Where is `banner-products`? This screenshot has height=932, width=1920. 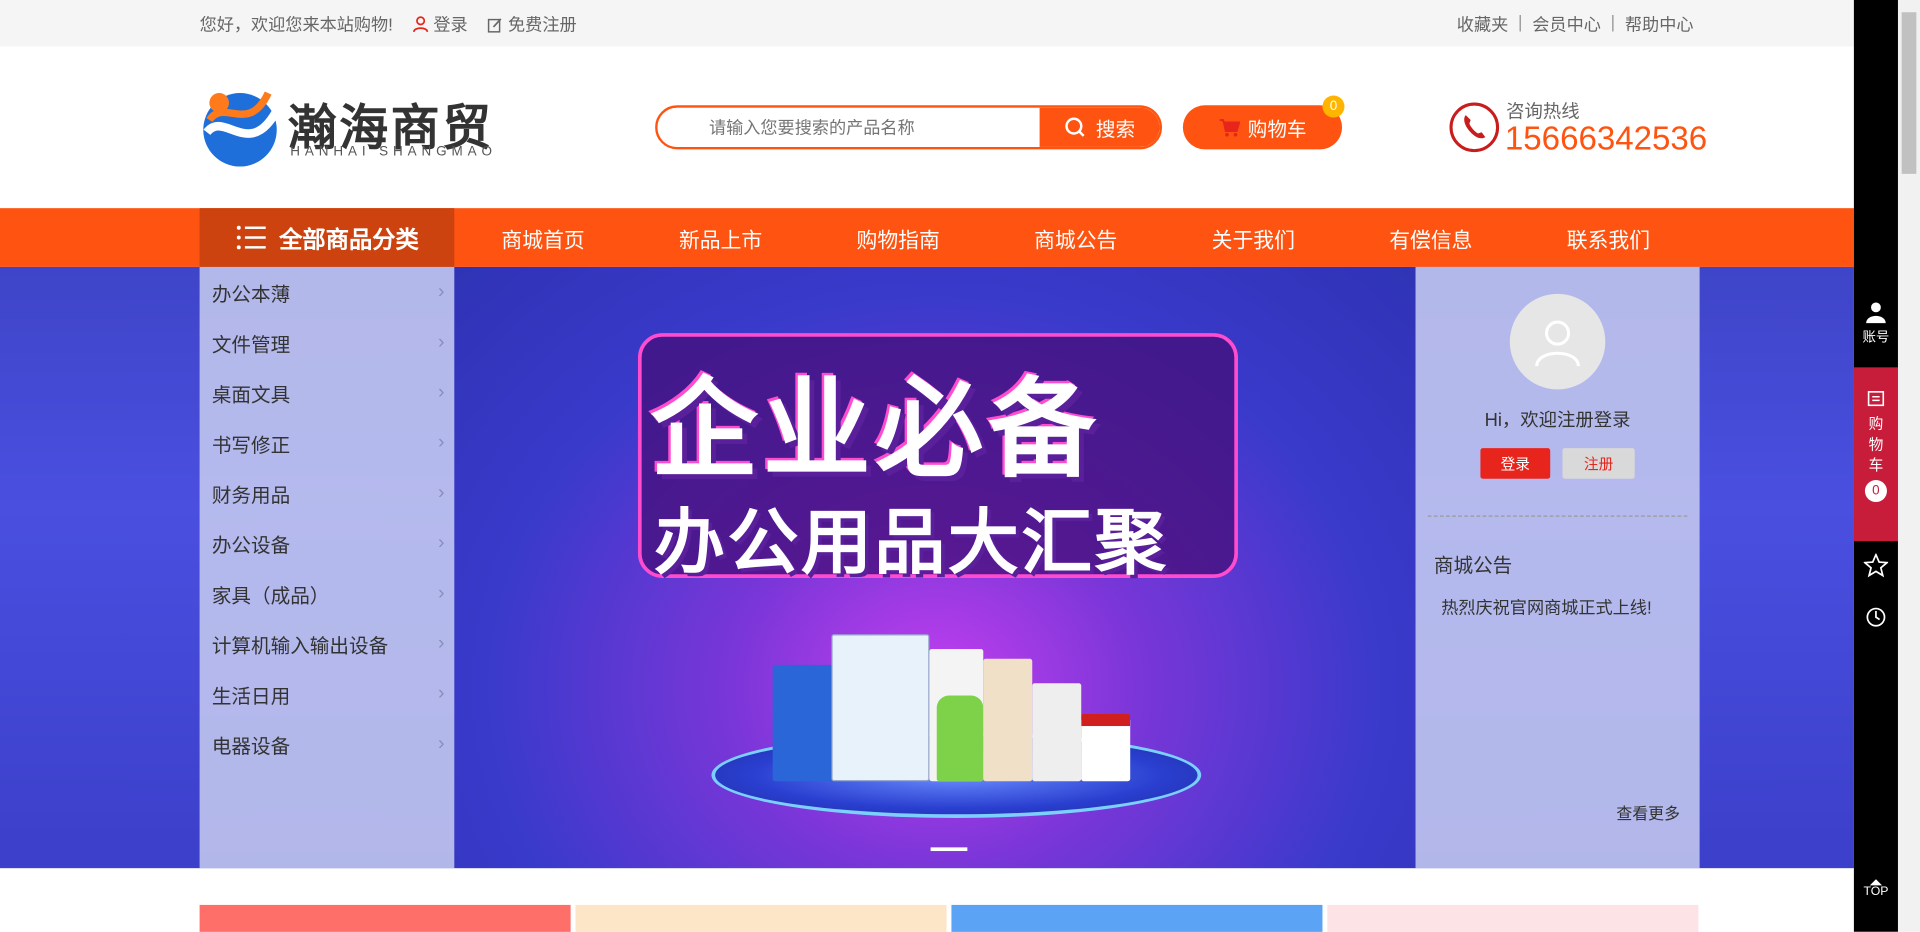 banner-products is located at coordinates (956, 708).